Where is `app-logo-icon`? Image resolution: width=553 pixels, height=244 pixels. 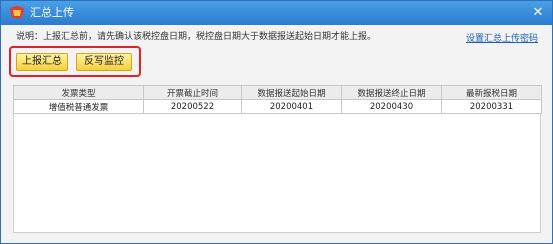
app-logo-icon is located at coordinates (17, 12).